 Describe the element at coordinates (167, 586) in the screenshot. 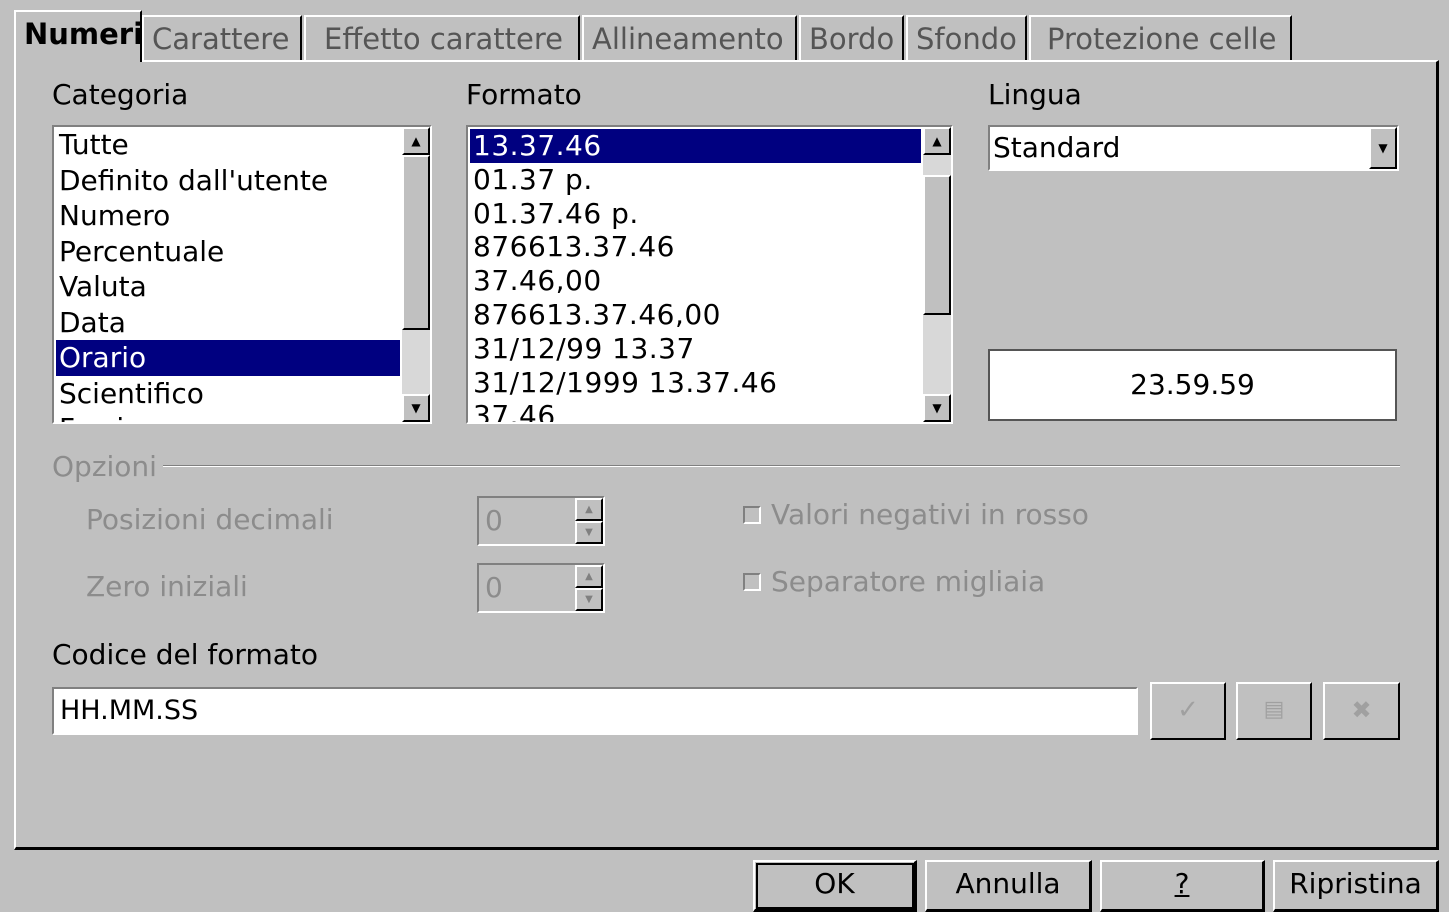

I see `zeri-label: Zero iniziali` at that location.